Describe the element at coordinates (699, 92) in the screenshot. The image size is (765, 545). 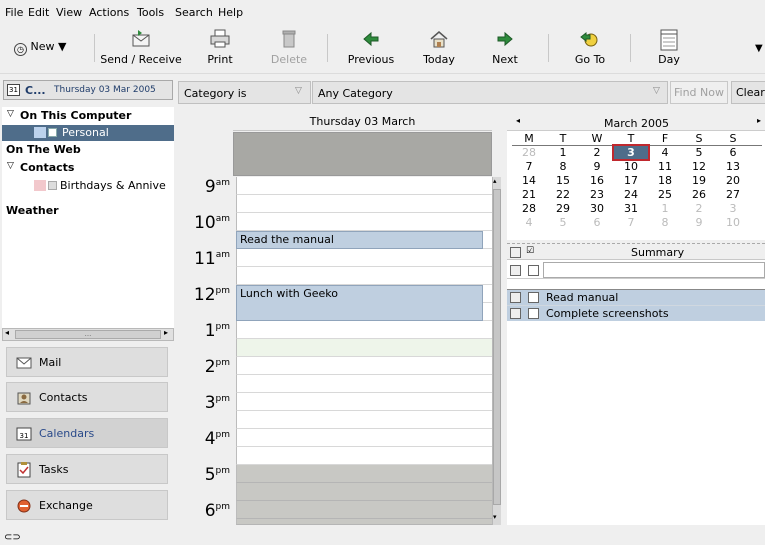
I see `find-now-button: Find Now` at that location.